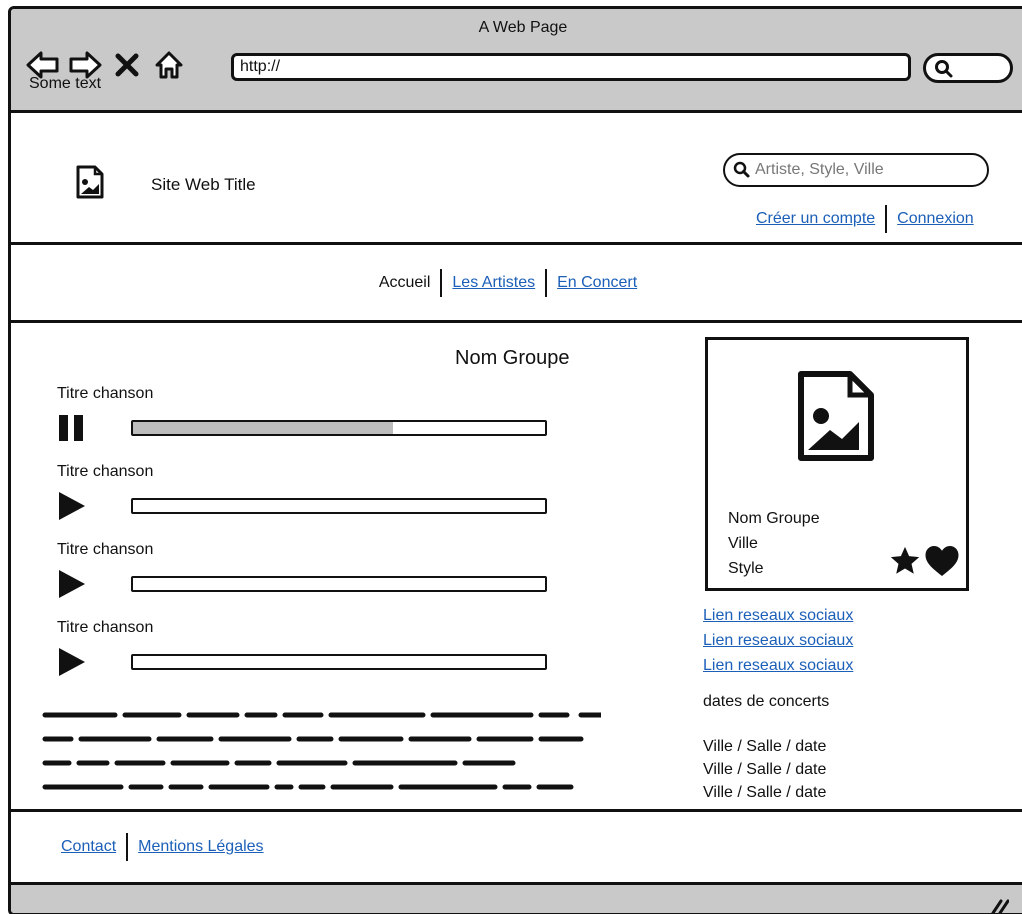 This screenshot has height=914, width=1022. What do you see at coordinates (942, 563) in the screenshot?
I see `heart-icon` at bounding box center [942, 563].